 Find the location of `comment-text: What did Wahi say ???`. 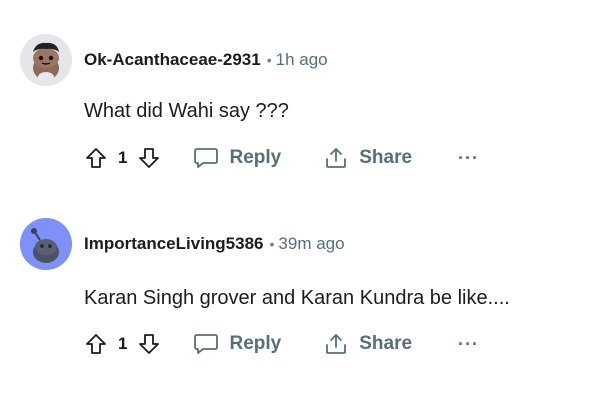

comment-text: What did Wahi say ??? is located at coordinates (186, 111).